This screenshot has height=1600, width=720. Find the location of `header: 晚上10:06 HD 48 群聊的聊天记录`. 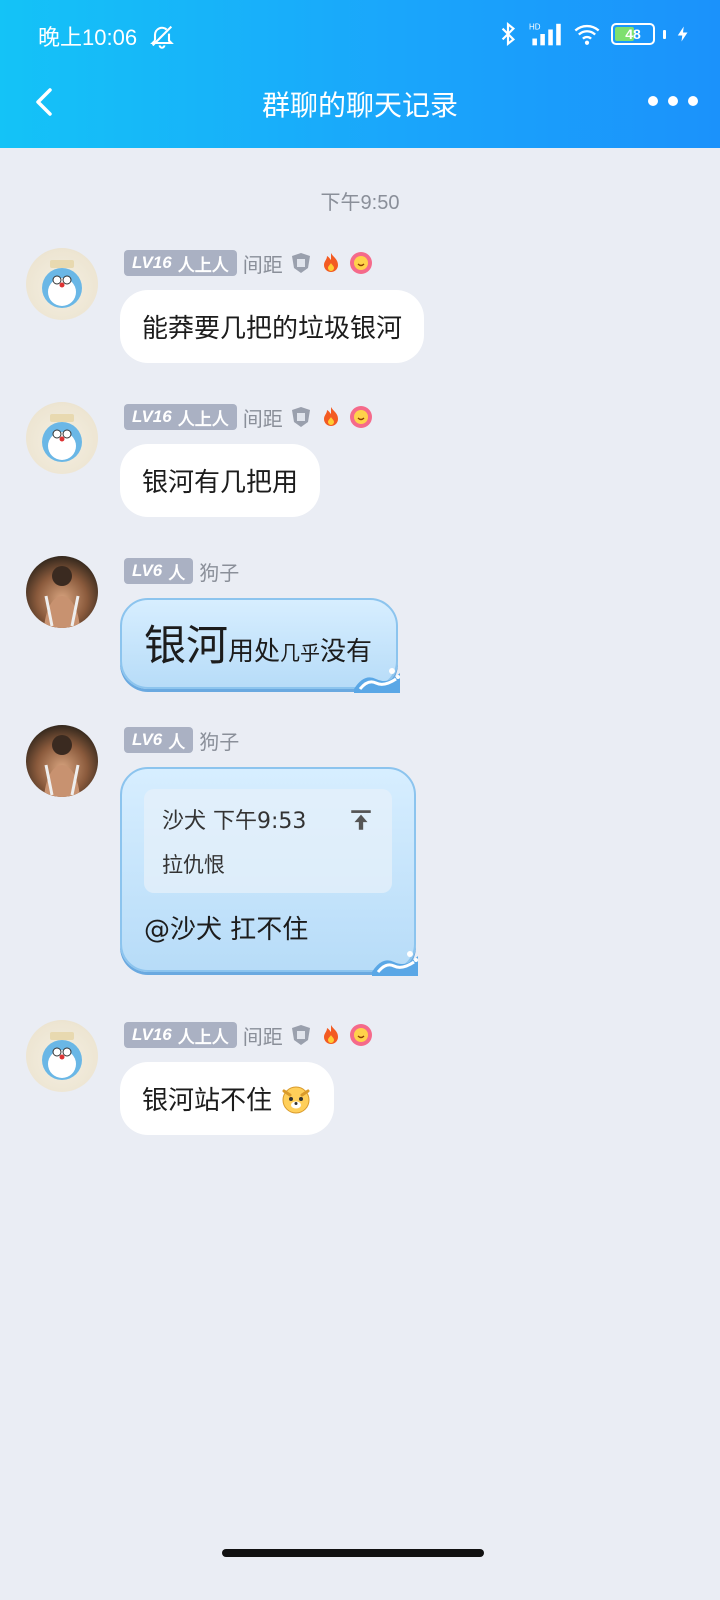

header: 晚上10:06 HD 48 群聊的聊天记录 is located at coordinates (360, 74).